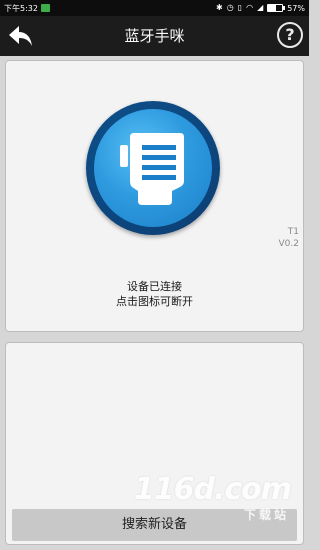 The width and height of the screenshot is (320, 550). Describe the element at coordinates (293, 232) in the screenshot. I see `device-model: T1` at that location.